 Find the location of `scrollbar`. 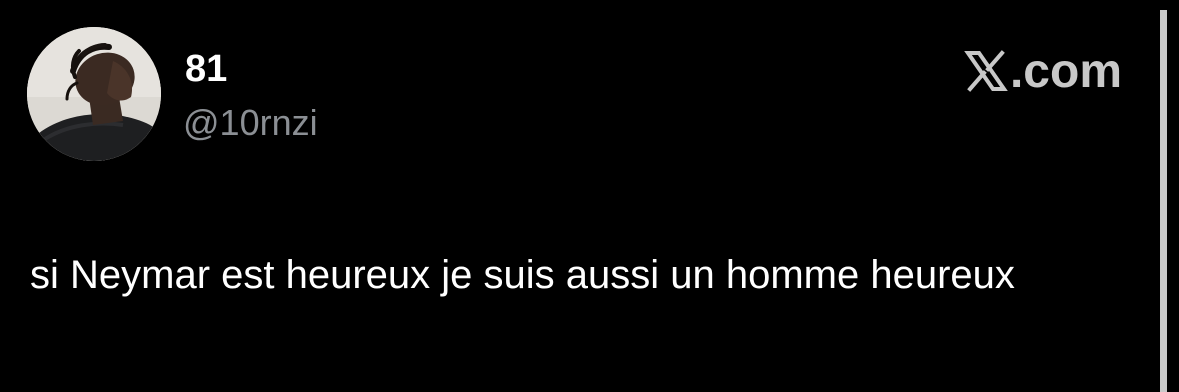

scrollbar is located at coordinates (1163, 201).